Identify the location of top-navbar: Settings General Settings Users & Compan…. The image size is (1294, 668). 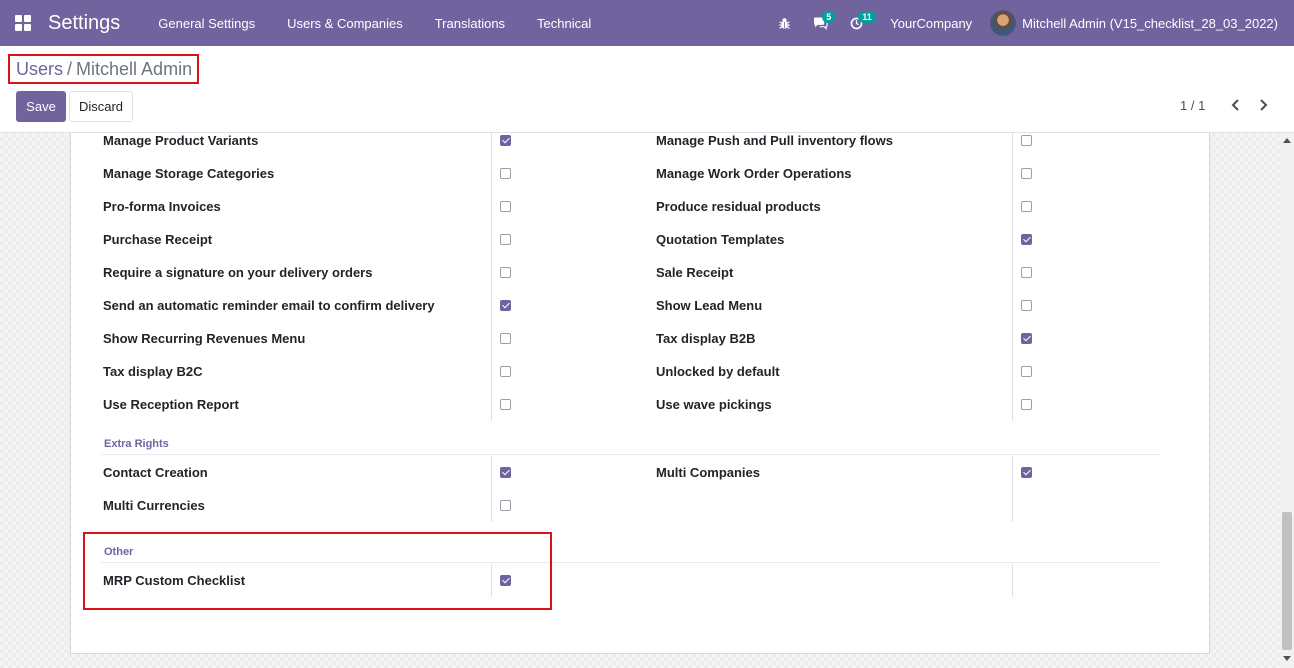
(647, 23).